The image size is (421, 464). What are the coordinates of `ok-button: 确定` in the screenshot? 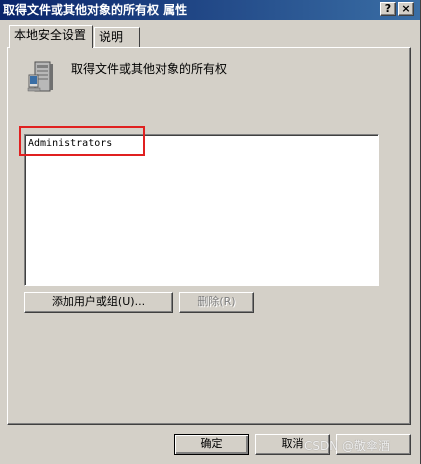 It's located at (211, 444).